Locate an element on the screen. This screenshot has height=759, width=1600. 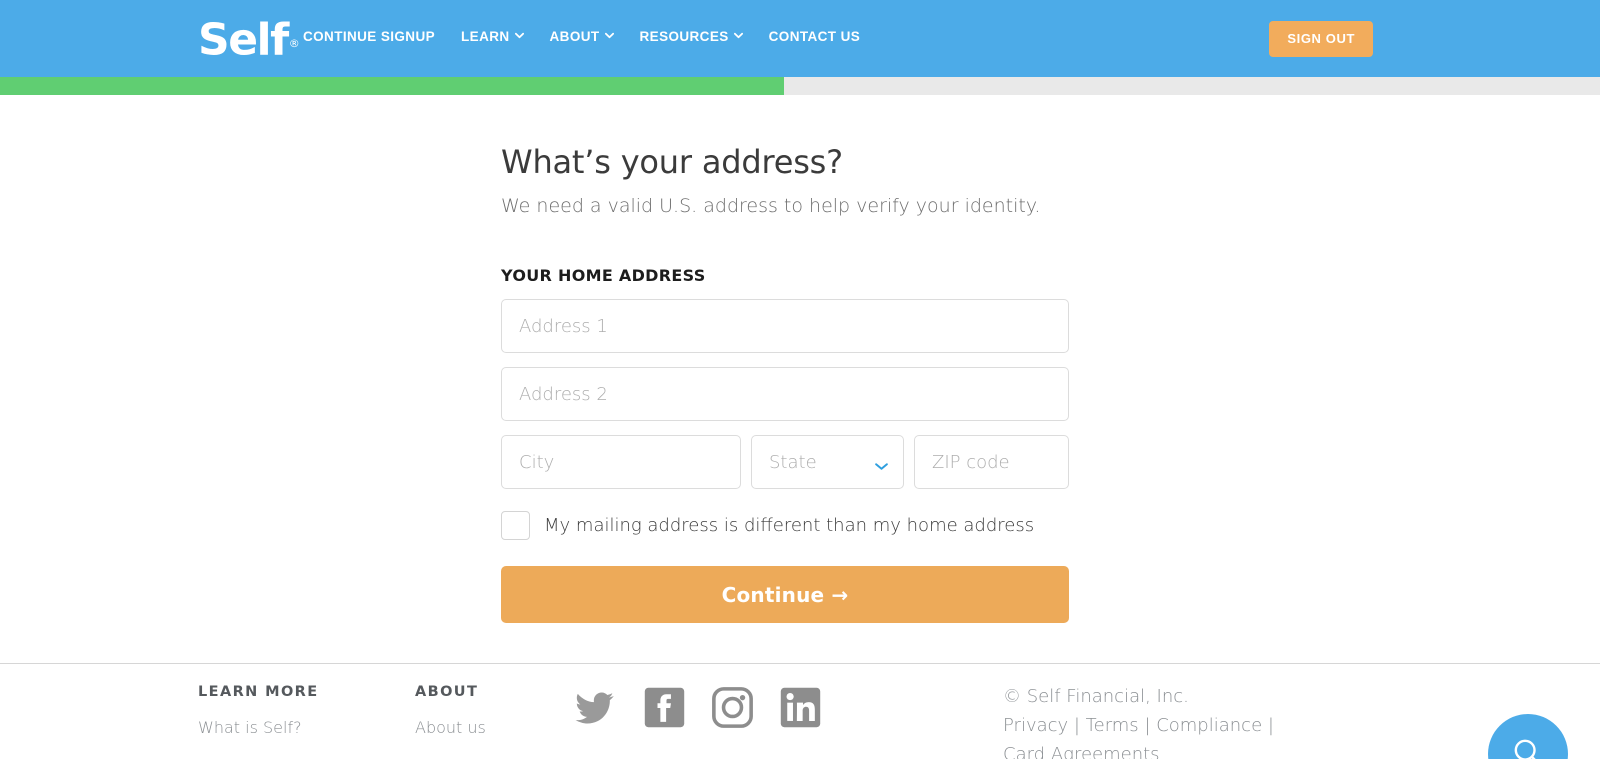
footer-column-heading: LEARN MORE is located at coordinates (258, 692).